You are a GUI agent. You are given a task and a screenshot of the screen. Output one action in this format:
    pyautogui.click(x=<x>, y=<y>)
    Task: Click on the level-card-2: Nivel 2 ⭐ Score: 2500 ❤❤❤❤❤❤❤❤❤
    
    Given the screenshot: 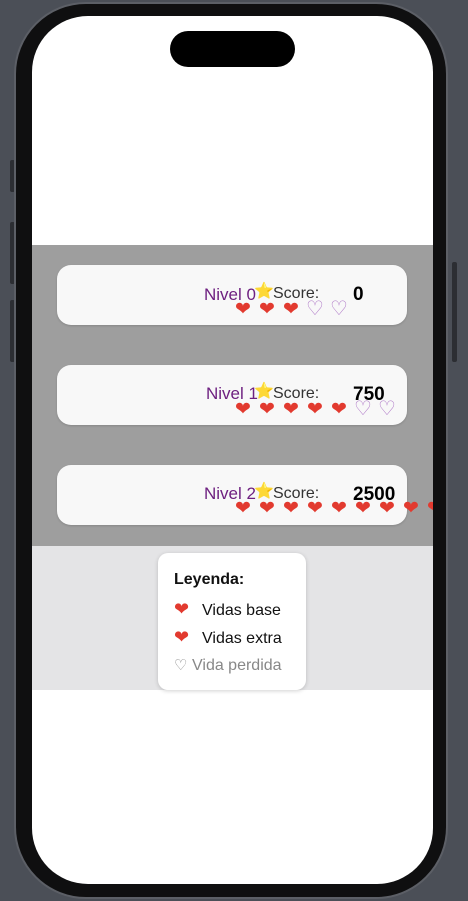 What is the action you would take?
    pyautogui.click(x=245, y=495)
    